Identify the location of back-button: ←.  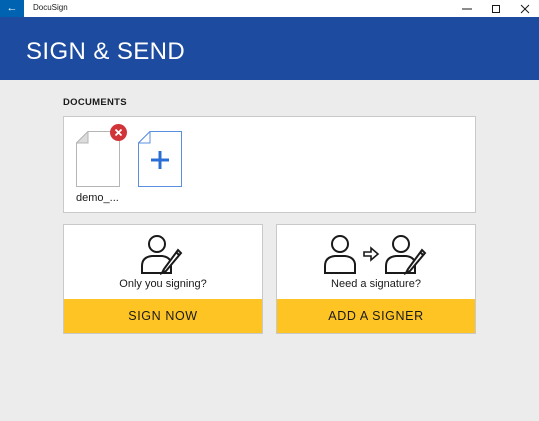
(12, 8).